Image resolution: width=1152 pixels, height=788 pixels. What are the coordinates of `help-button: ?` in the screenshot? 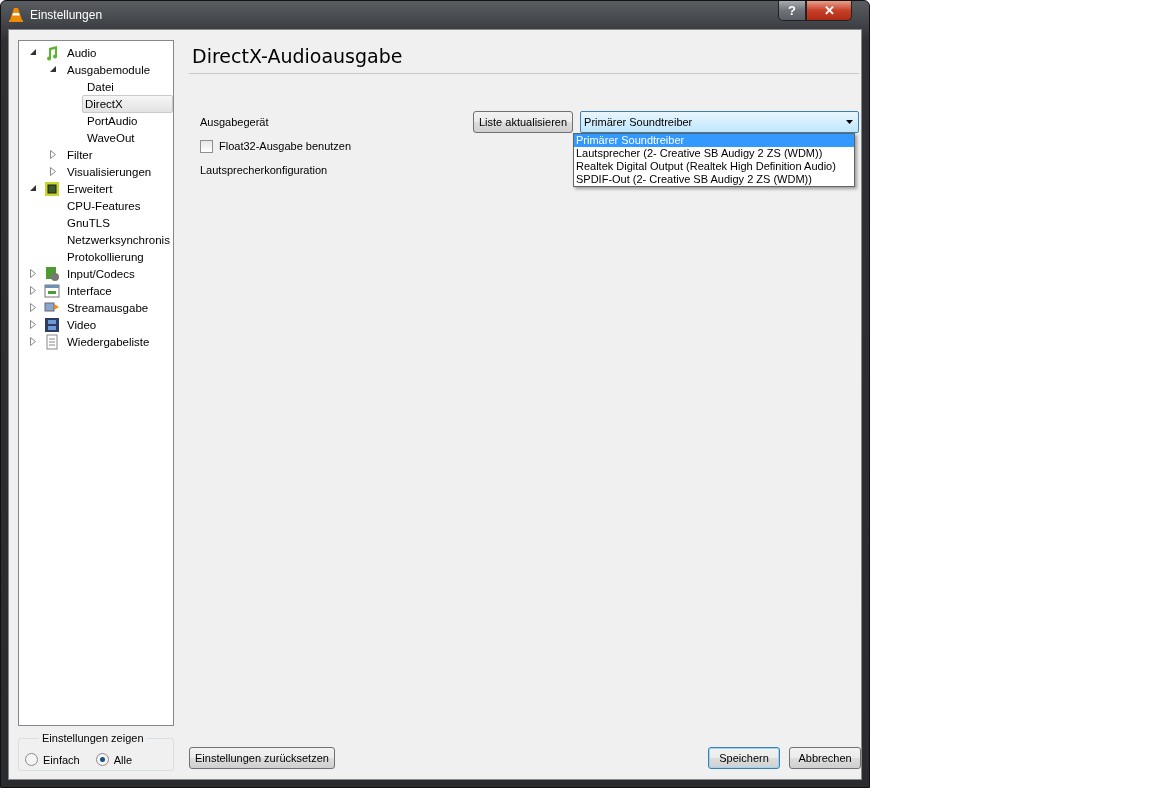 It's located at (792, 11).